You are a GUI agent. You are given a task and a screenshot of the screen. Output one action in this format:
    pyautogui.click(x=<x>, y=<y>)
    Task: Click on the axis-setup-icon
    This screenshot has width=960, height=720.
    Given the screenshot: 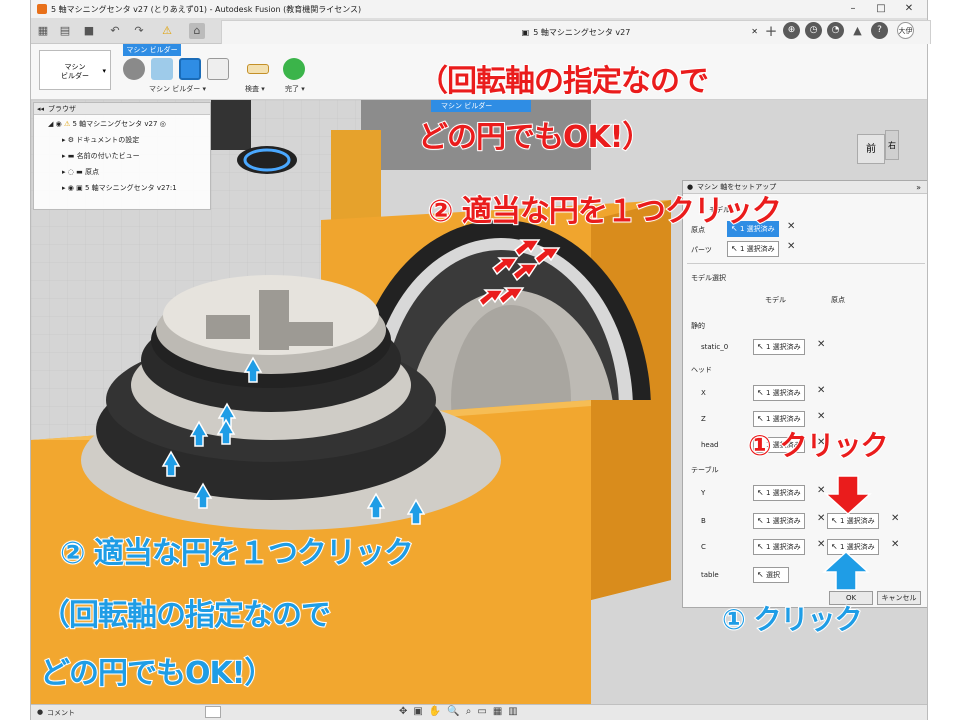 What is the action you would take?
    pyautogui.click(x=190, y=69)
    